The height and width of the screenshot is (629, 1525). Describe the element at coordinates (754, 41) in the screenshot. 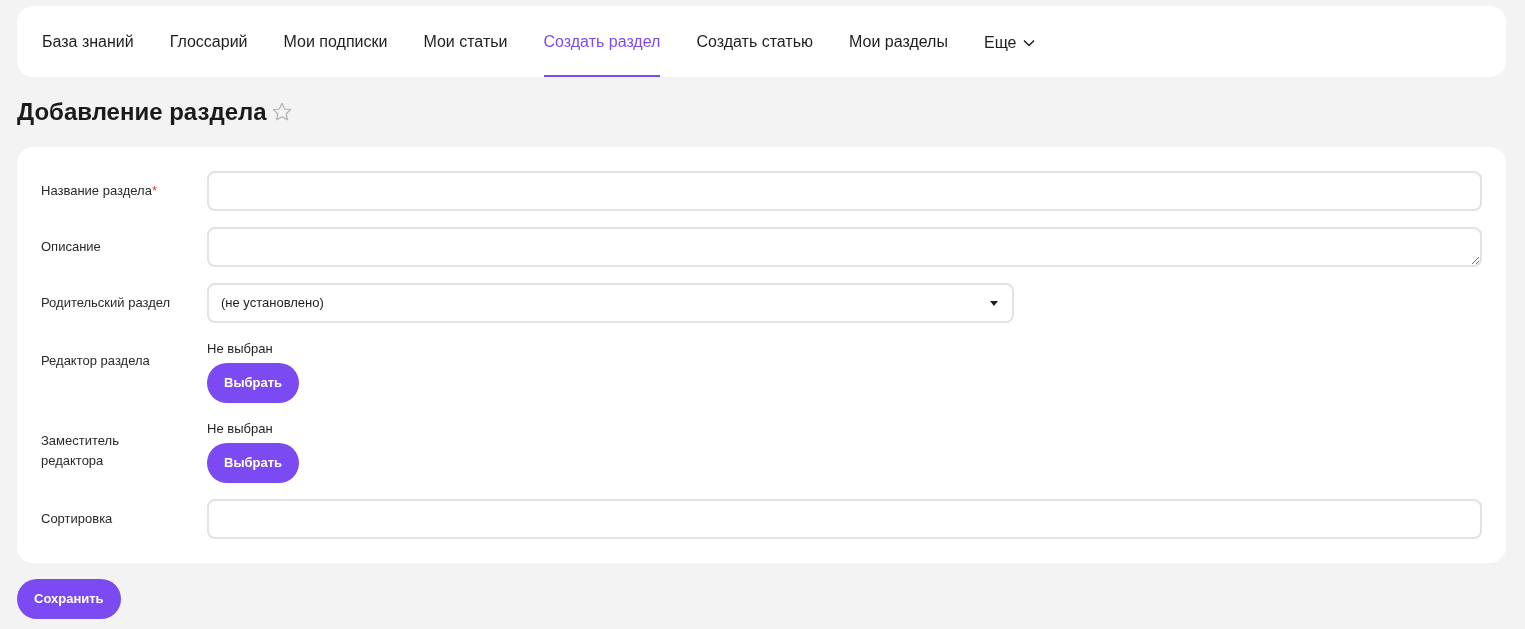

I see `nav-tab: Создать статью` at that location.